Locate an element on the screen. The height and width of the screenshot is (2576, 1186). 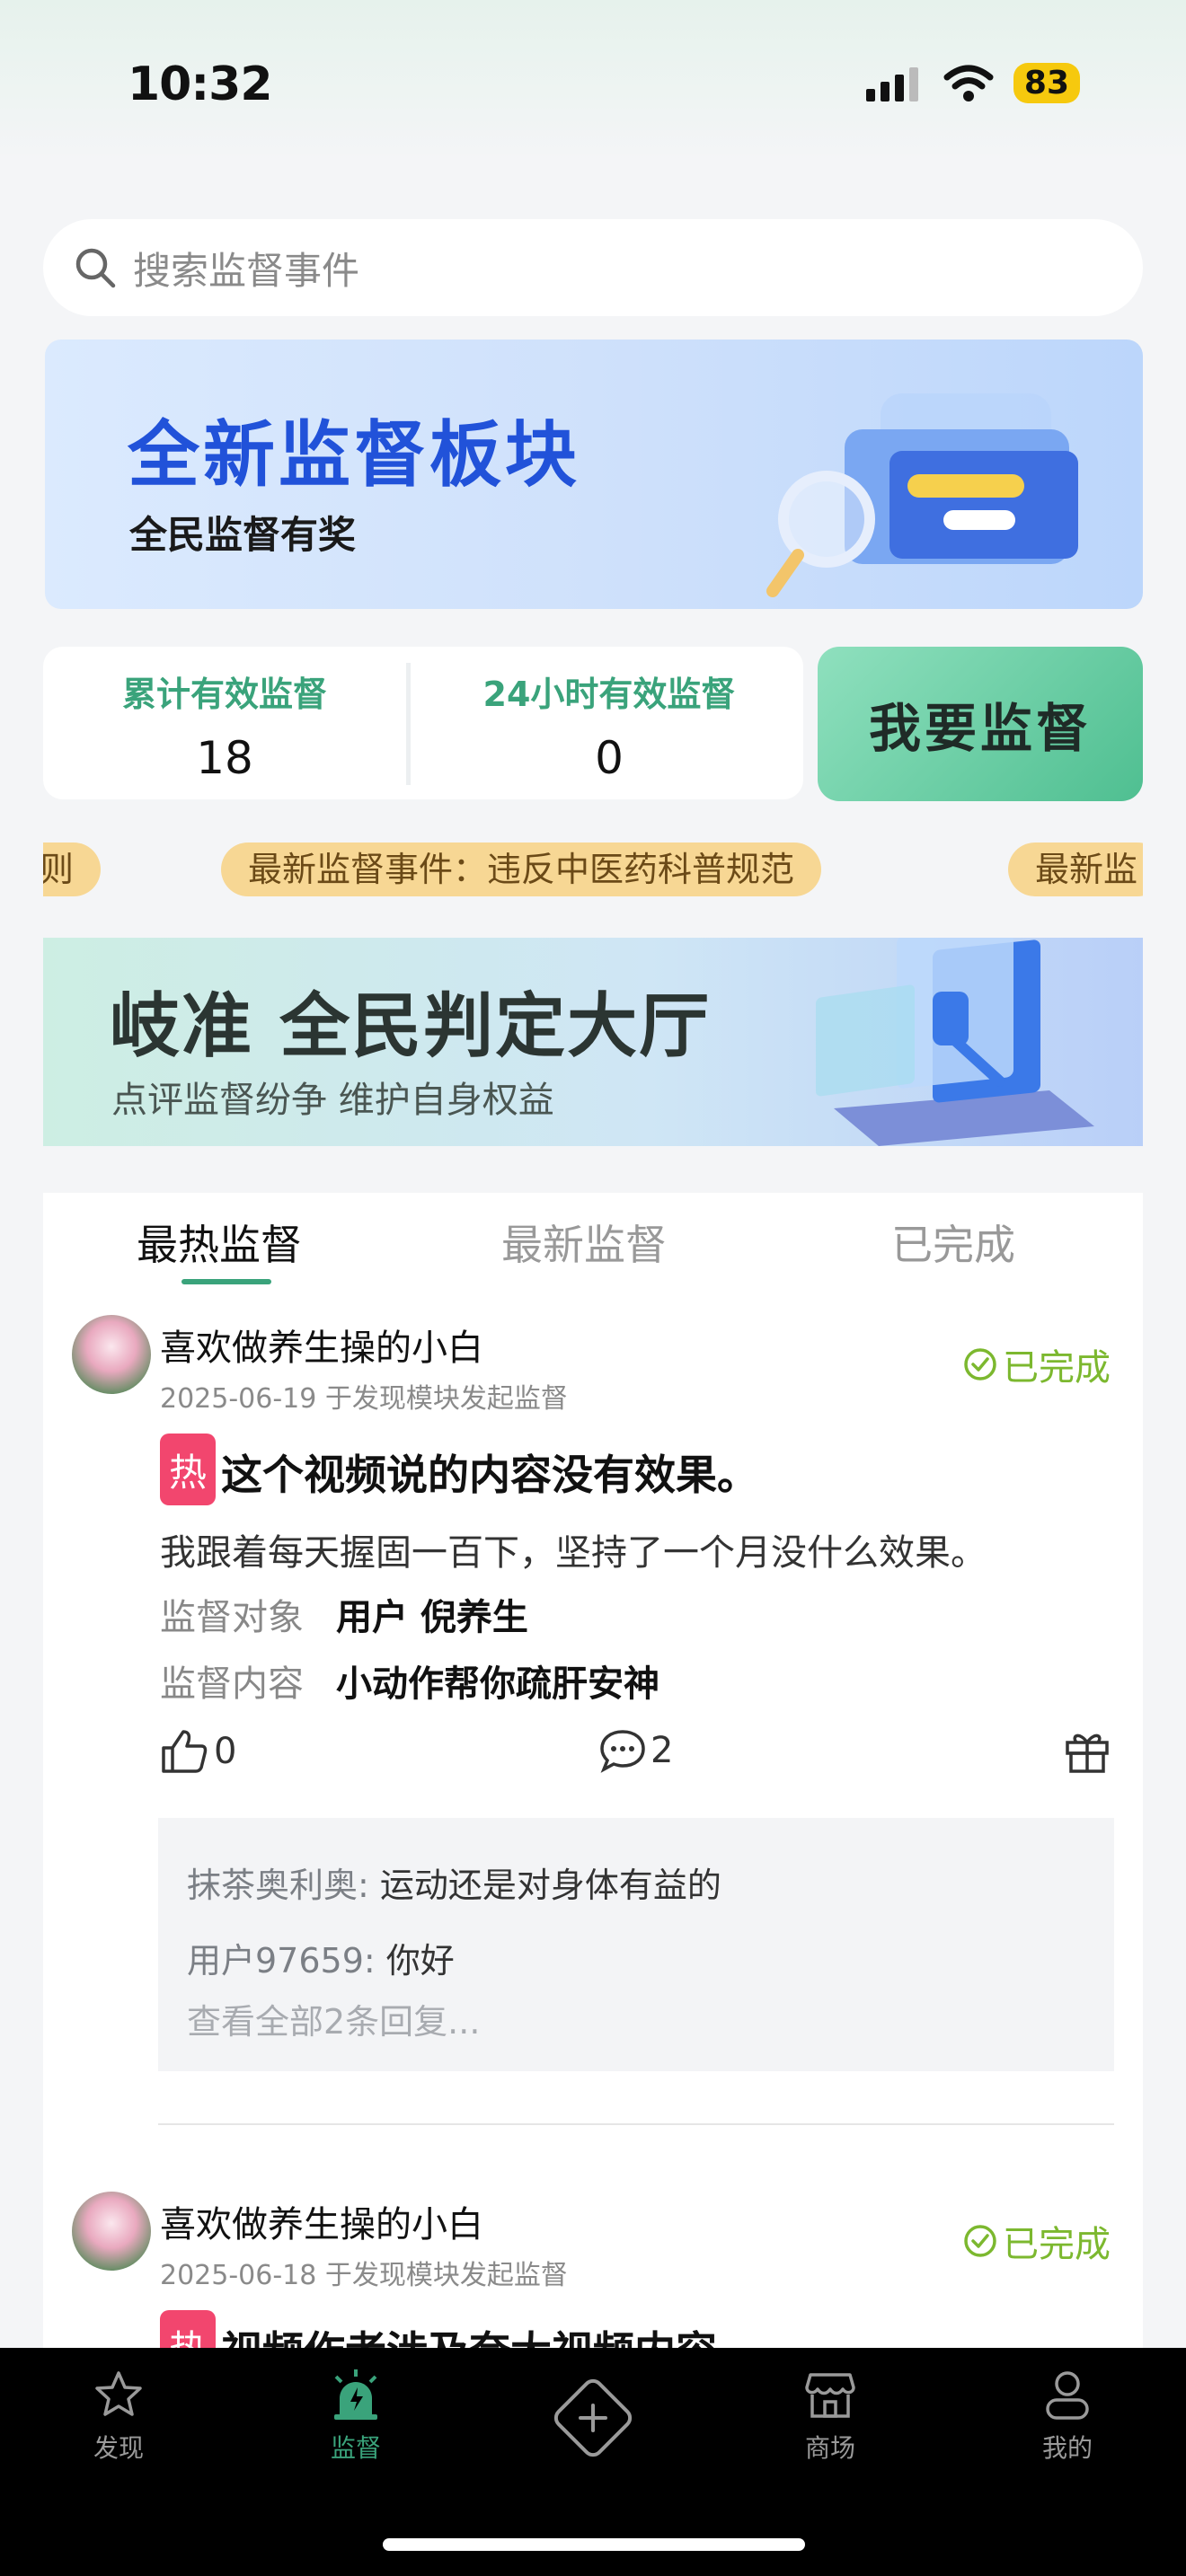
tab-hot: 最热监督 is located at coordinates (219, 1242).